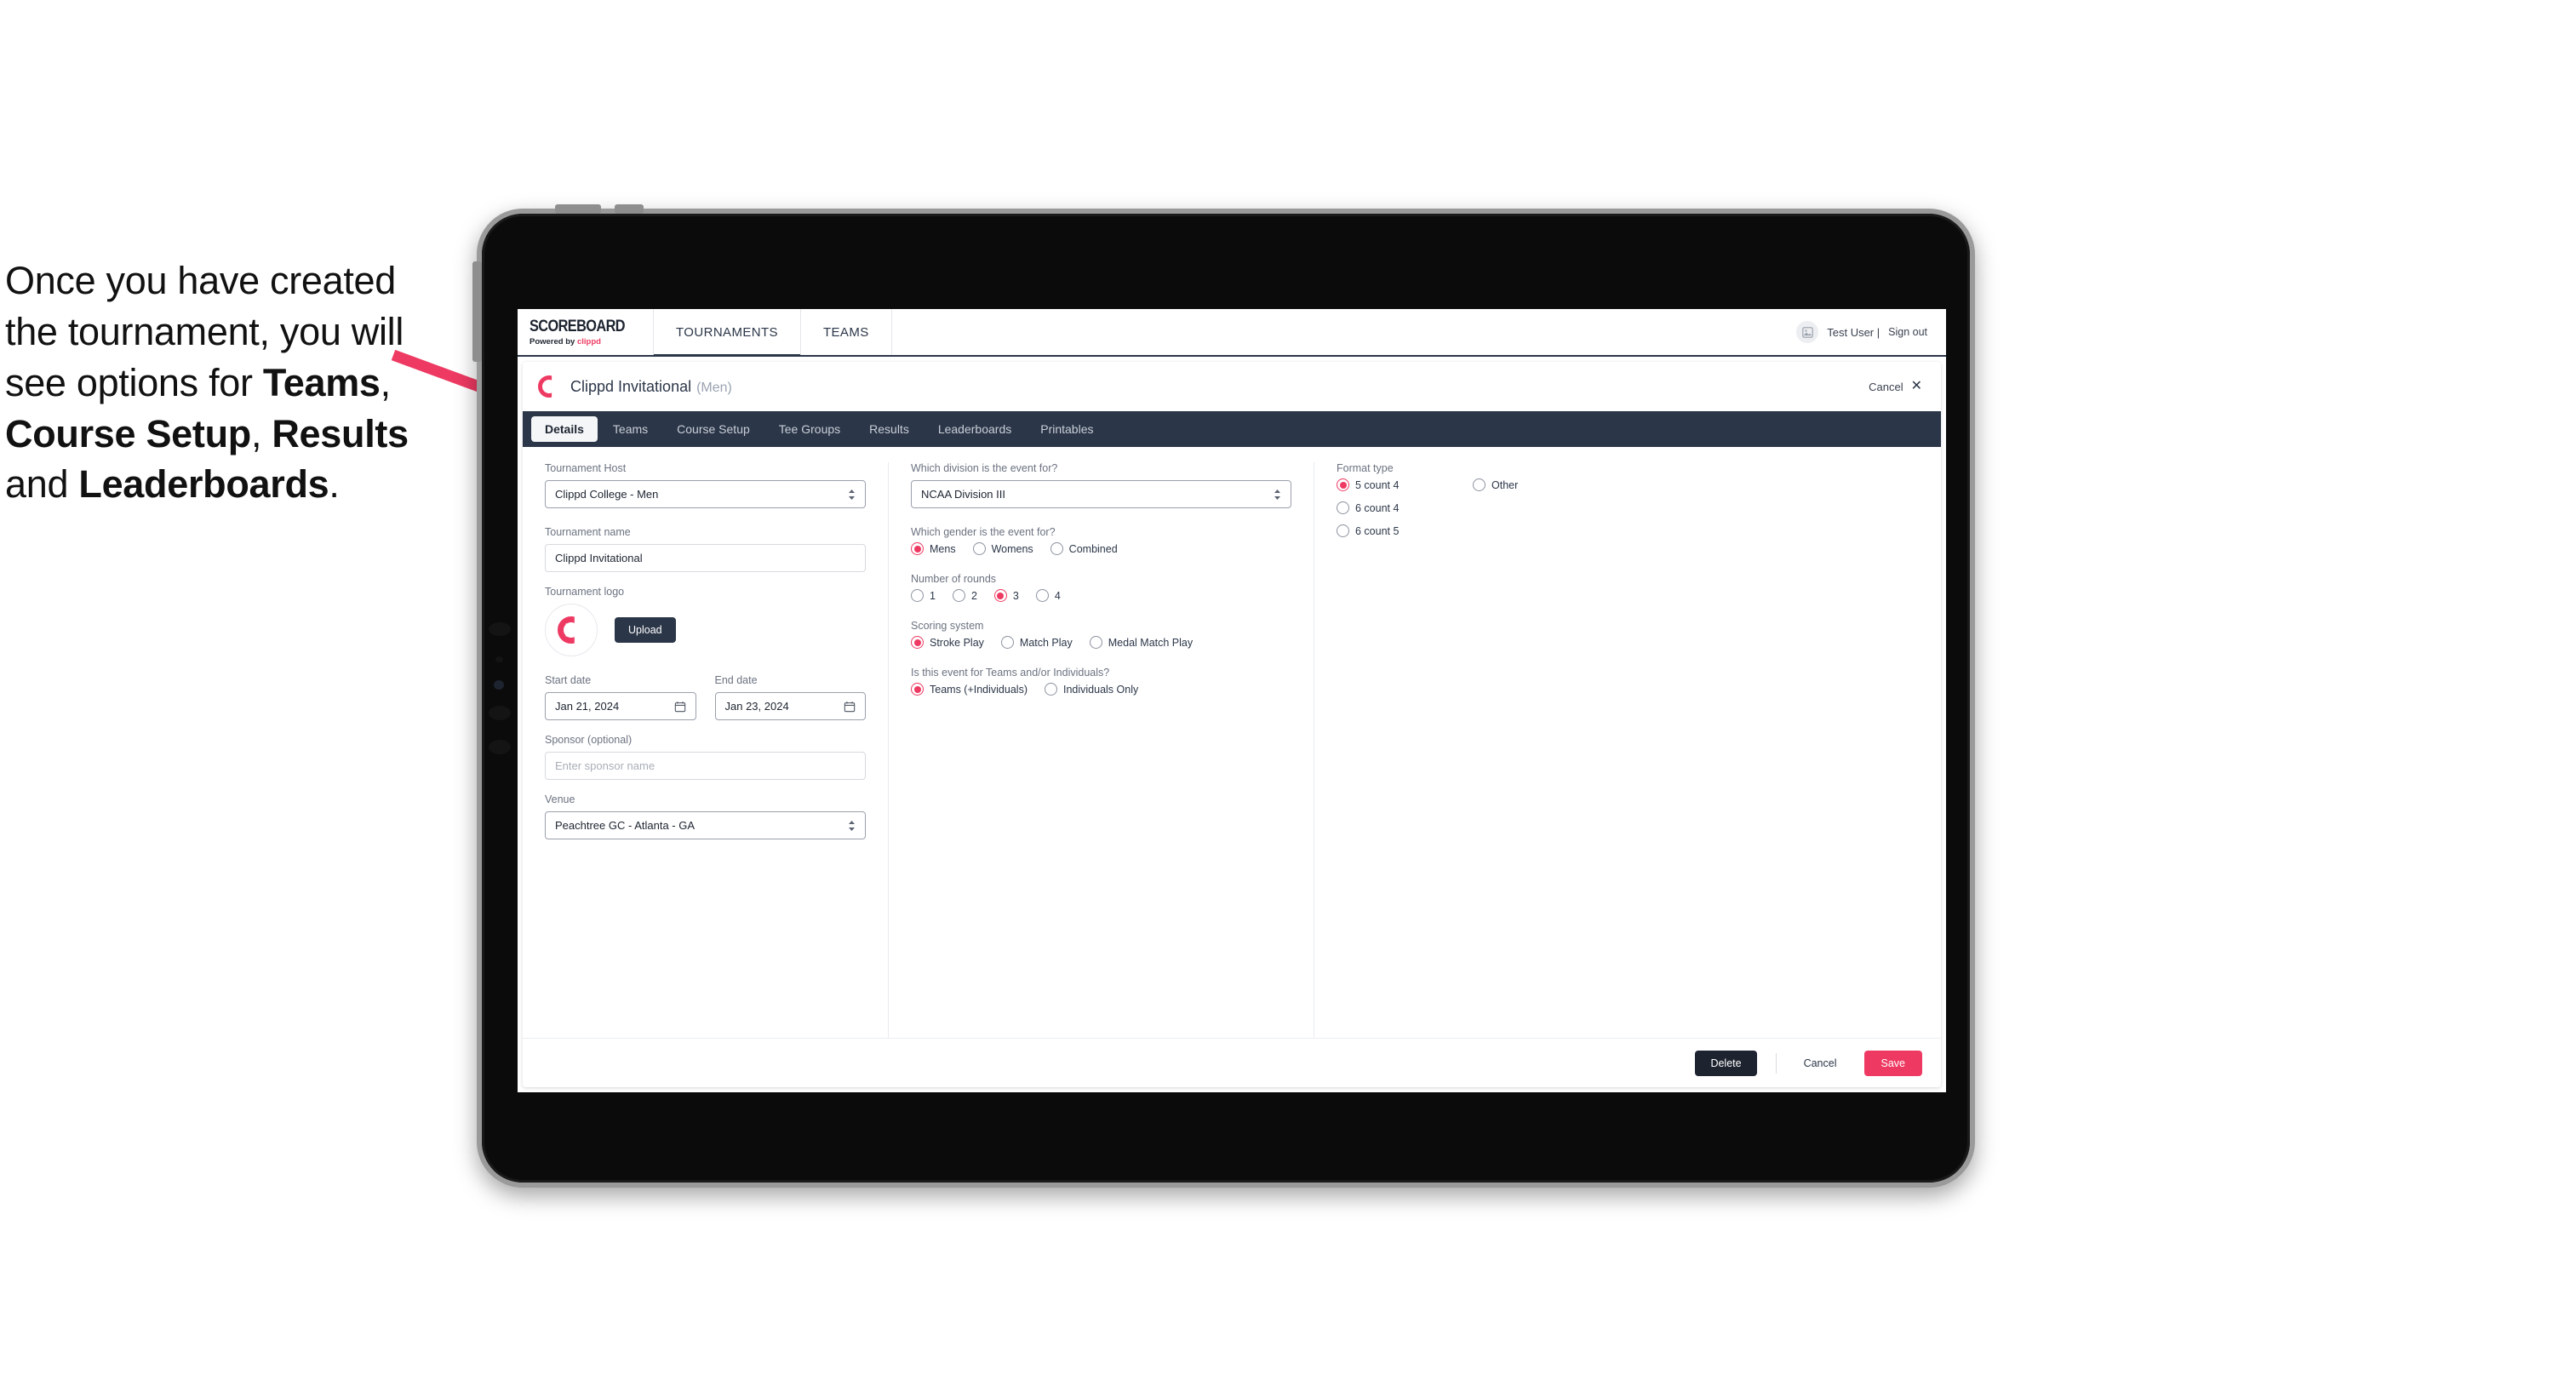 This screenshot has height=1386, width=2576. Describe the element at coordinates (969, 689) in the screenshot. I see `teams-option-teams-plus-individuals: Teams (+Individuals)` at that location.